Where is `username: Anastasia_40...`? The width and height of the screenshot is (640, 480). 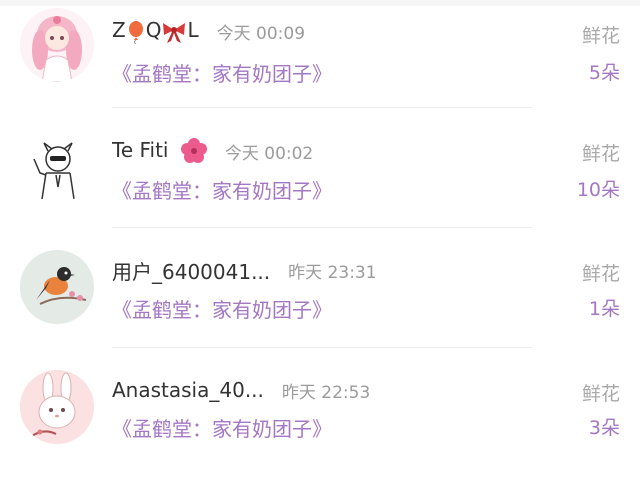
username: Anastasia_40... is located at coordinates (188, 390).